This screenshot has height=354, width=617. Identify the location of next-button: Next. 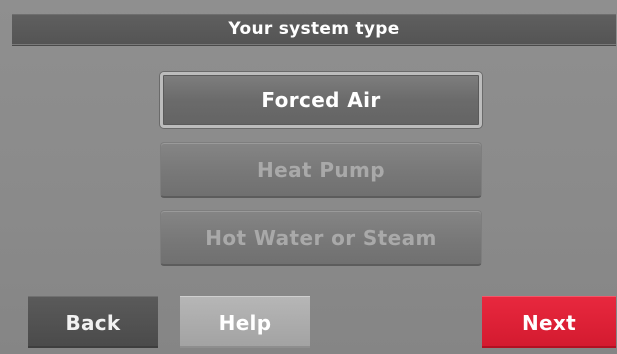
(549, 322).